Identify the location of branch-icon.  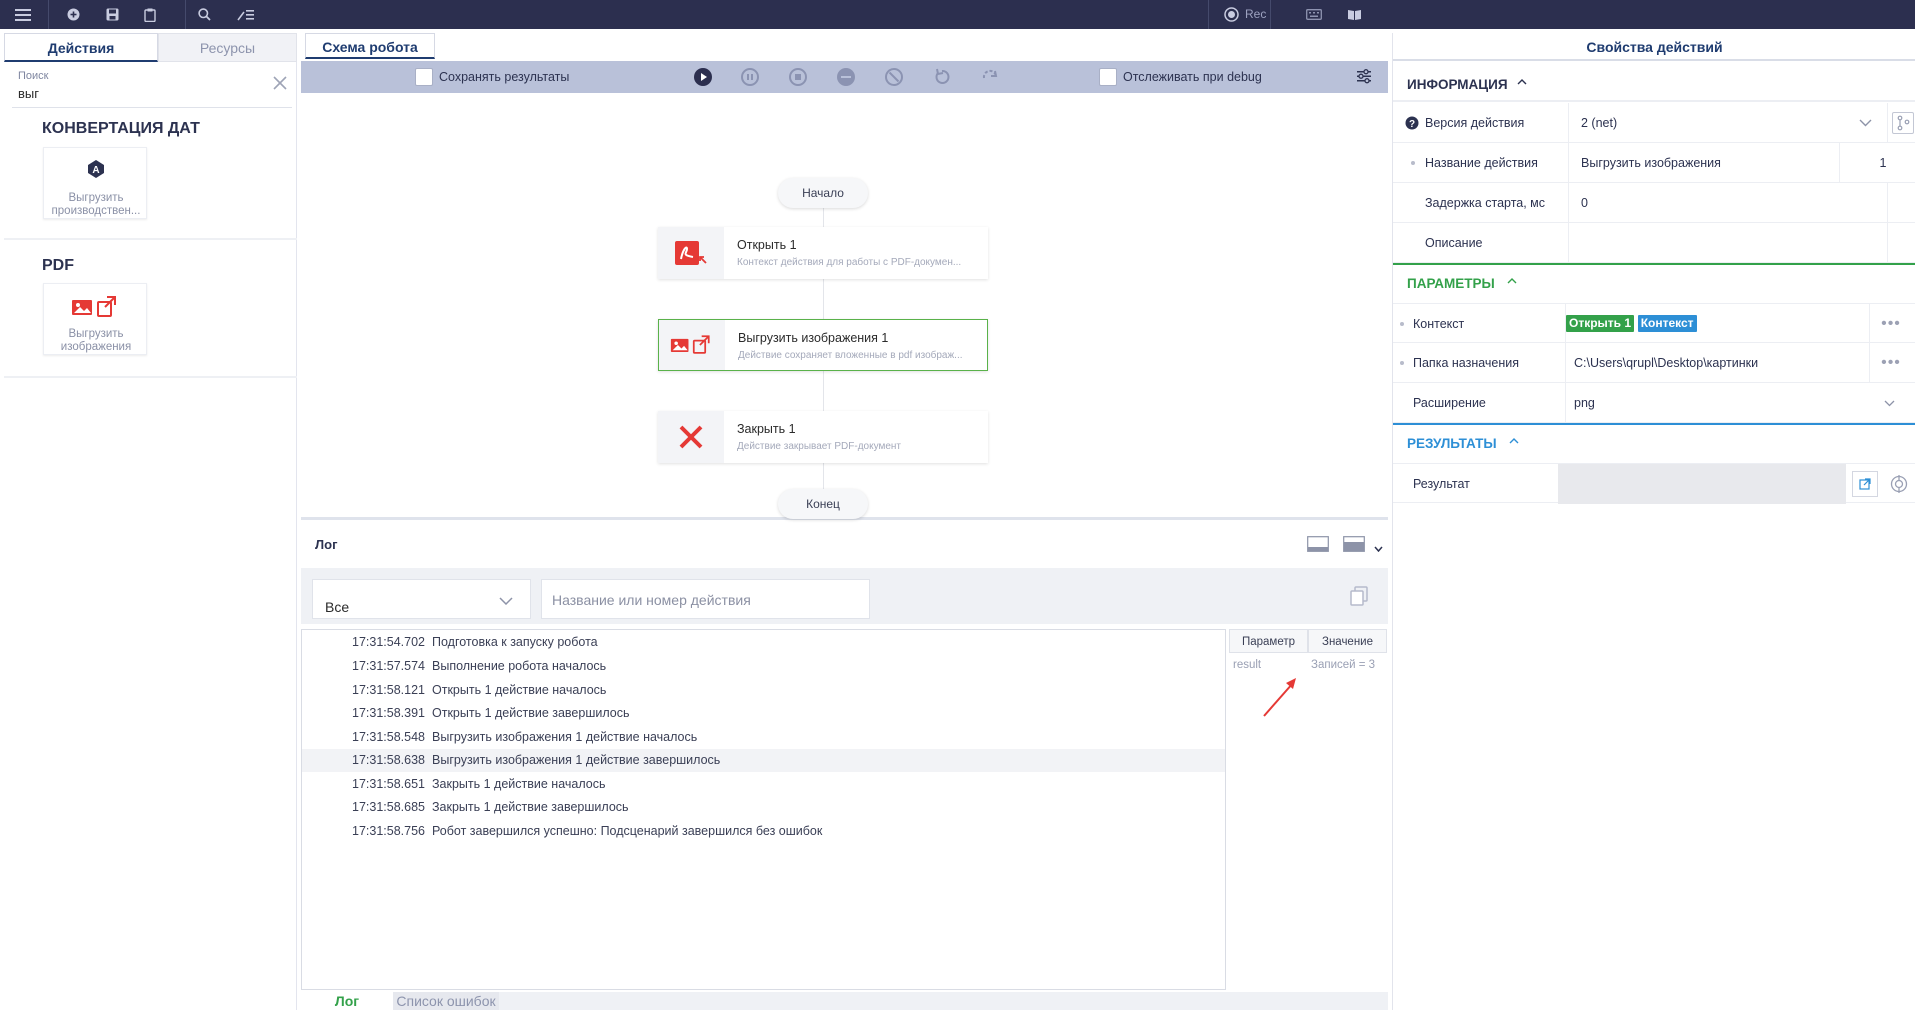
(1903, 123).